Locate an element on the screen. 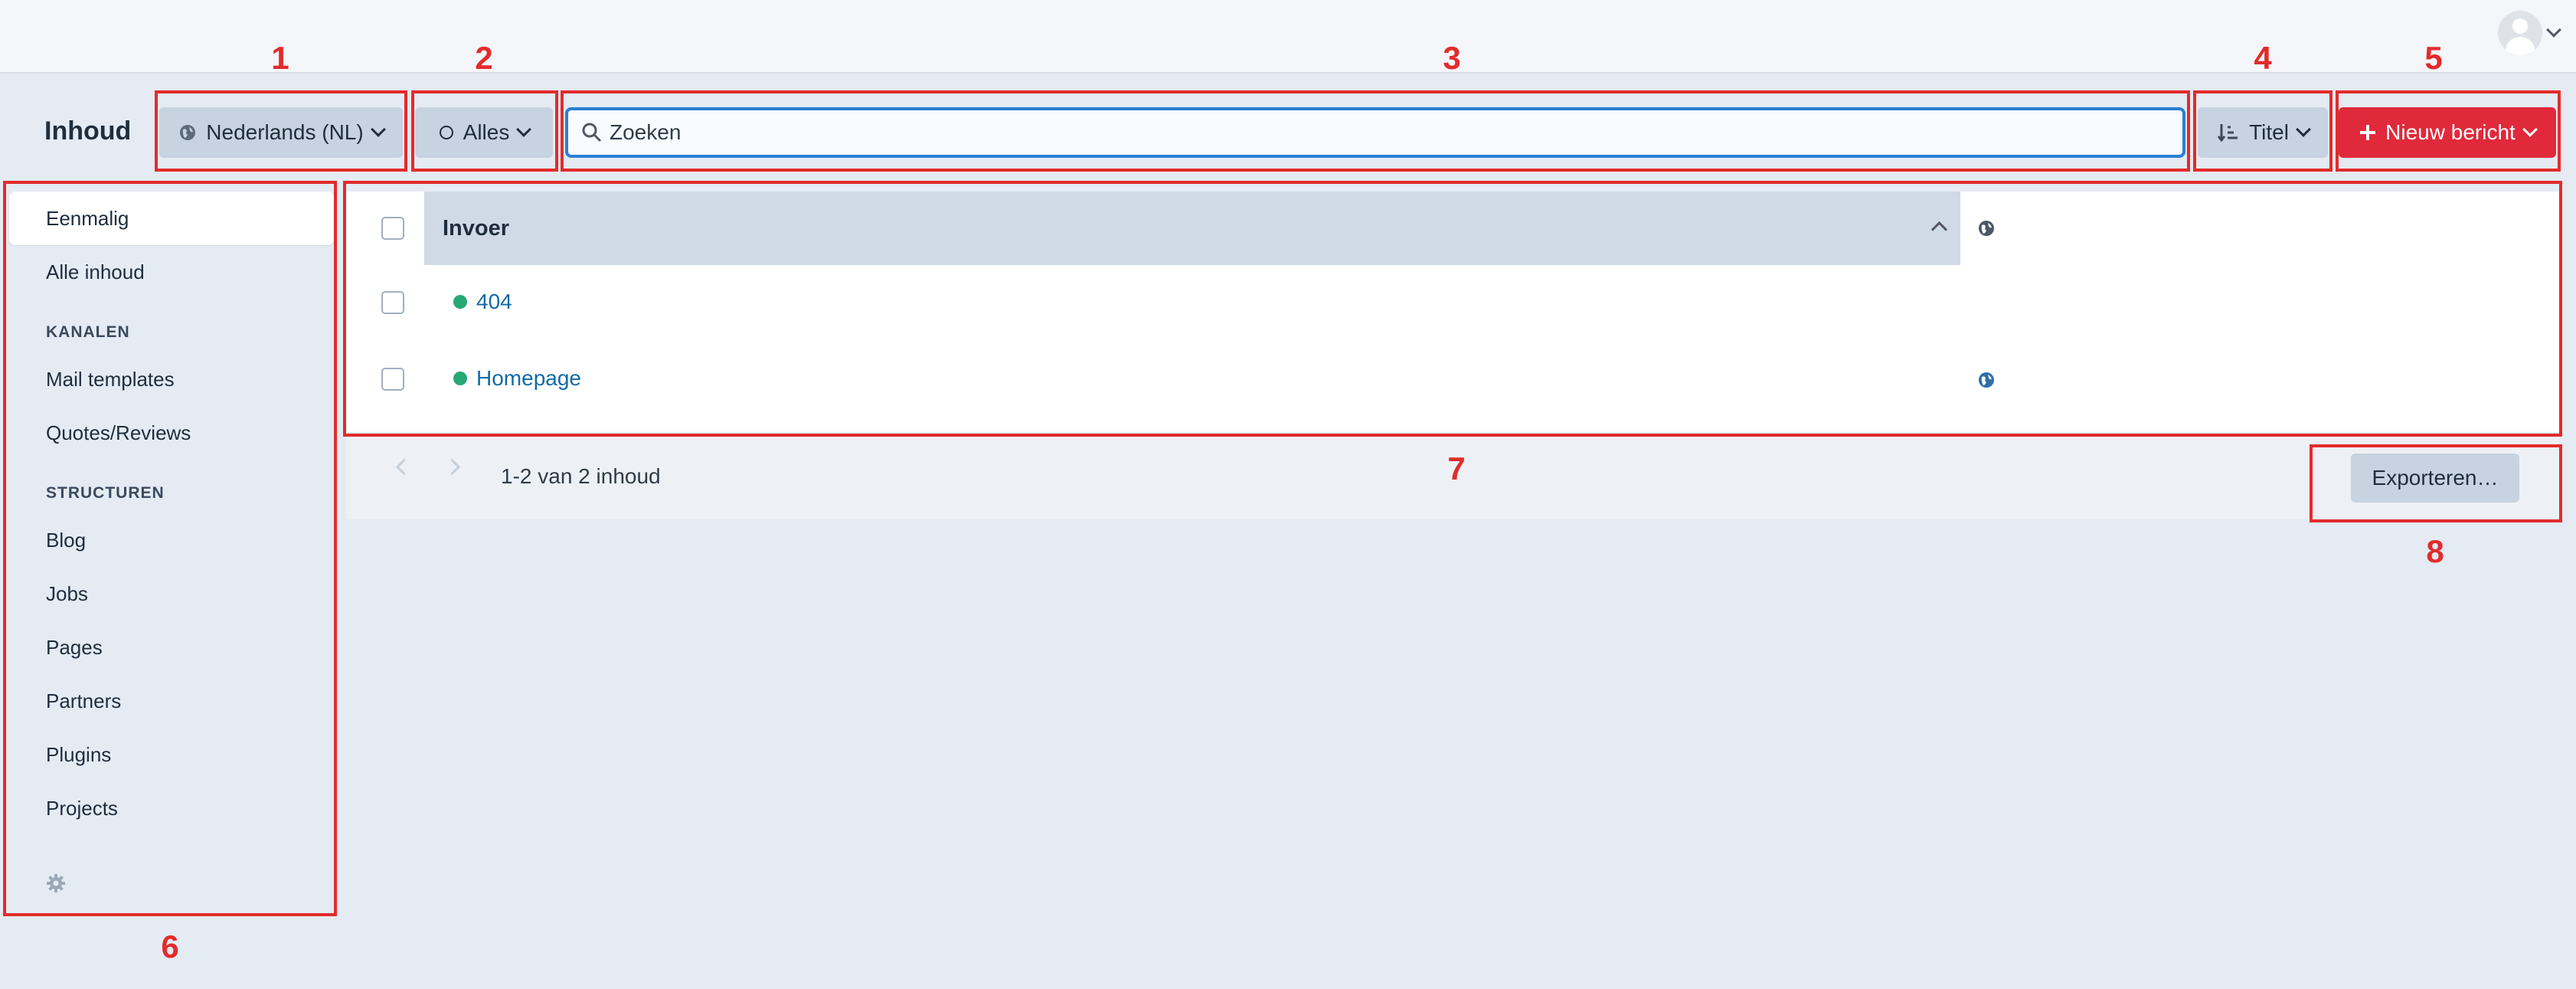 Image resolution: width=2576 pixels, height=989 pixels. annotation-number: 8 is located at coordinates (2435, 551).